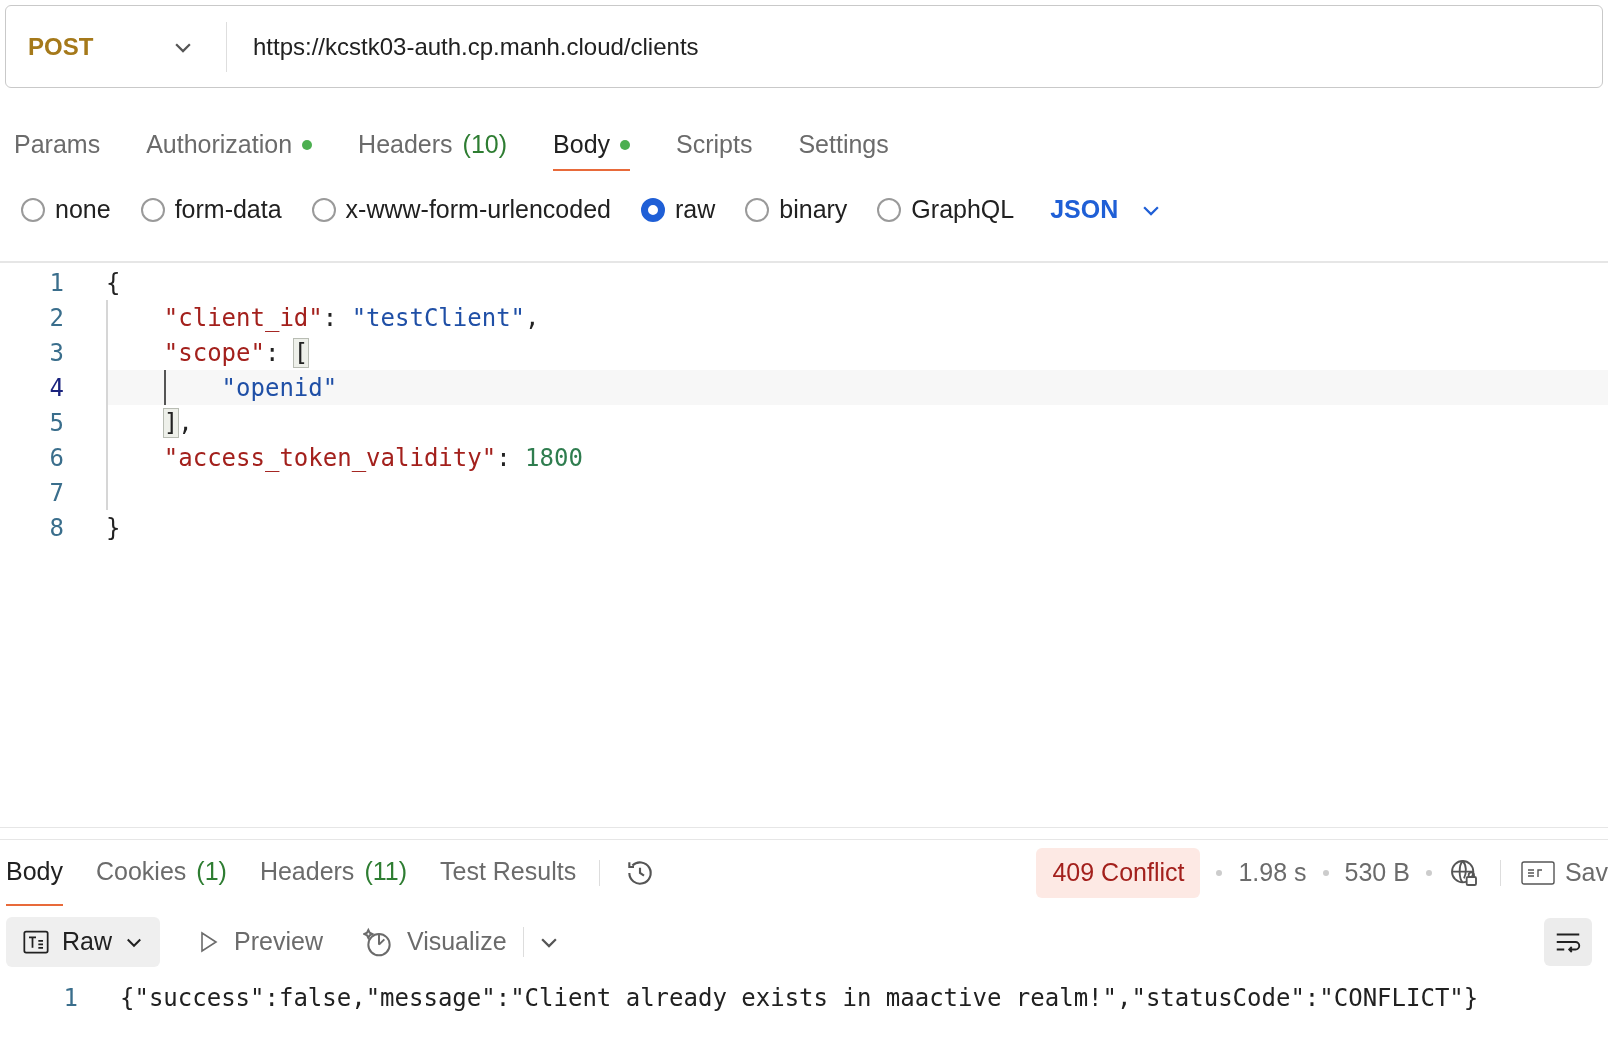  I want to click on line-number: 6, so click(56, 458).